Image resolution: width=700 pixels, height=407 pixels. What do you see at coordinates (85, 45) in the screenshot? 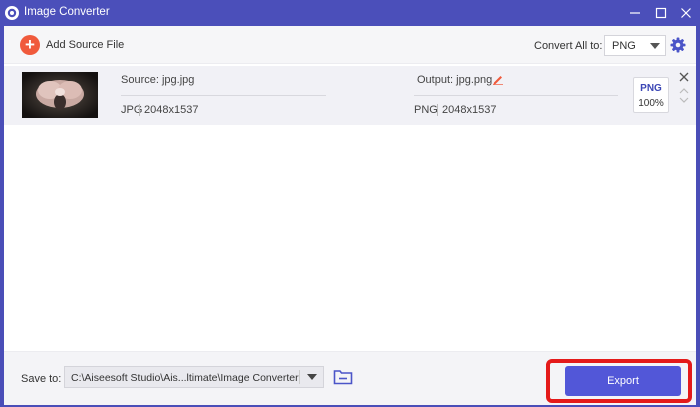
I see `add-source-label: Add Source File` at bounding box center [85, 45].